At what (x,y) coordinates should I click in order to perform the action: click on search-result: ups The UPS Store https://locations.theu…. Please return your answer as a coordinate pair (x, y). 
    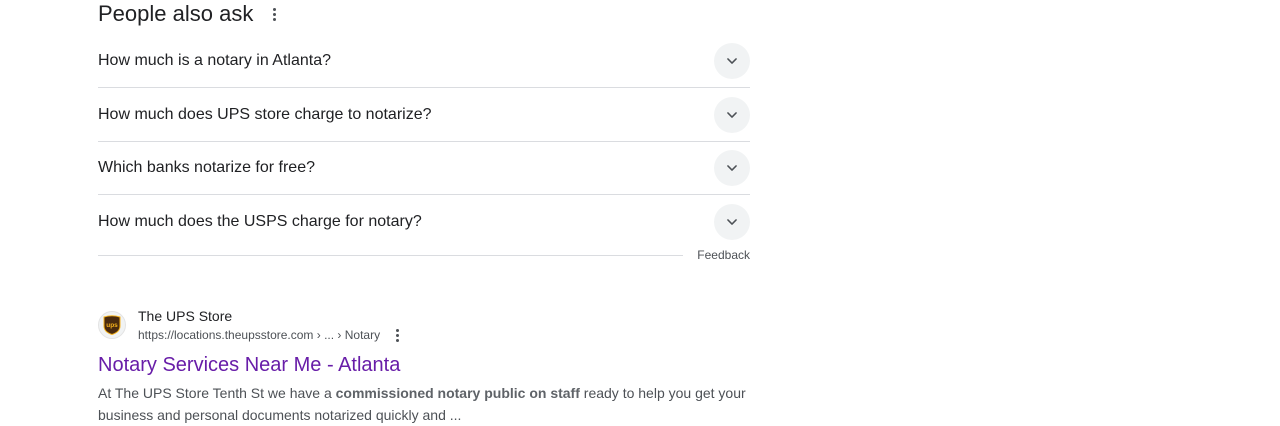
    Looking at the image, I should click on (428, 366).